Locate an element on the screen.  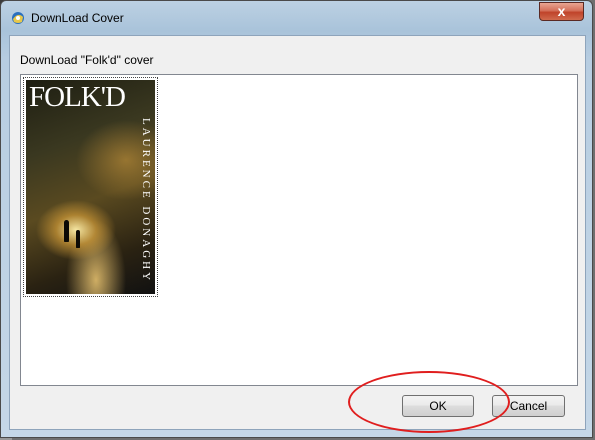
book-cover-image: FOLK'D LAURENCE DONAGHY is located at coordinates (90, 187).